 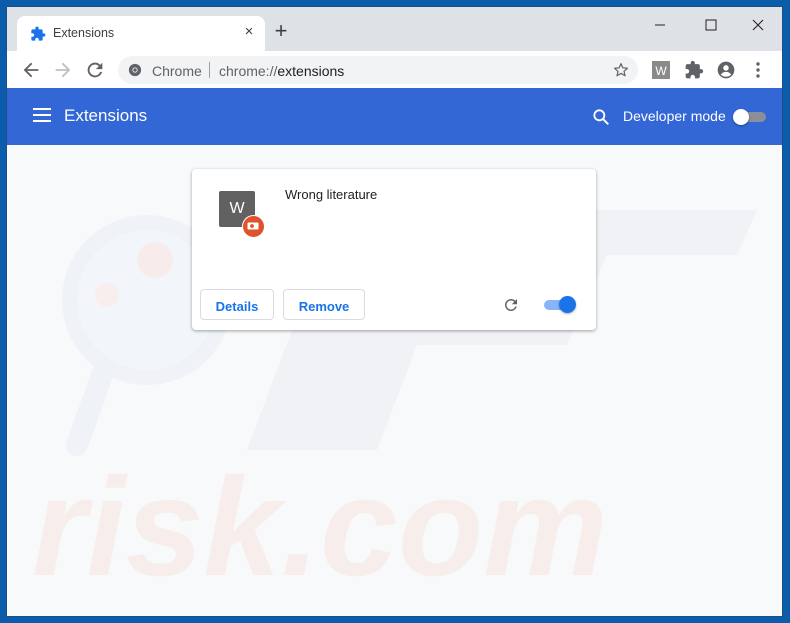 I want to click on close-tab-icon: ×, so click(x=249, y=32).